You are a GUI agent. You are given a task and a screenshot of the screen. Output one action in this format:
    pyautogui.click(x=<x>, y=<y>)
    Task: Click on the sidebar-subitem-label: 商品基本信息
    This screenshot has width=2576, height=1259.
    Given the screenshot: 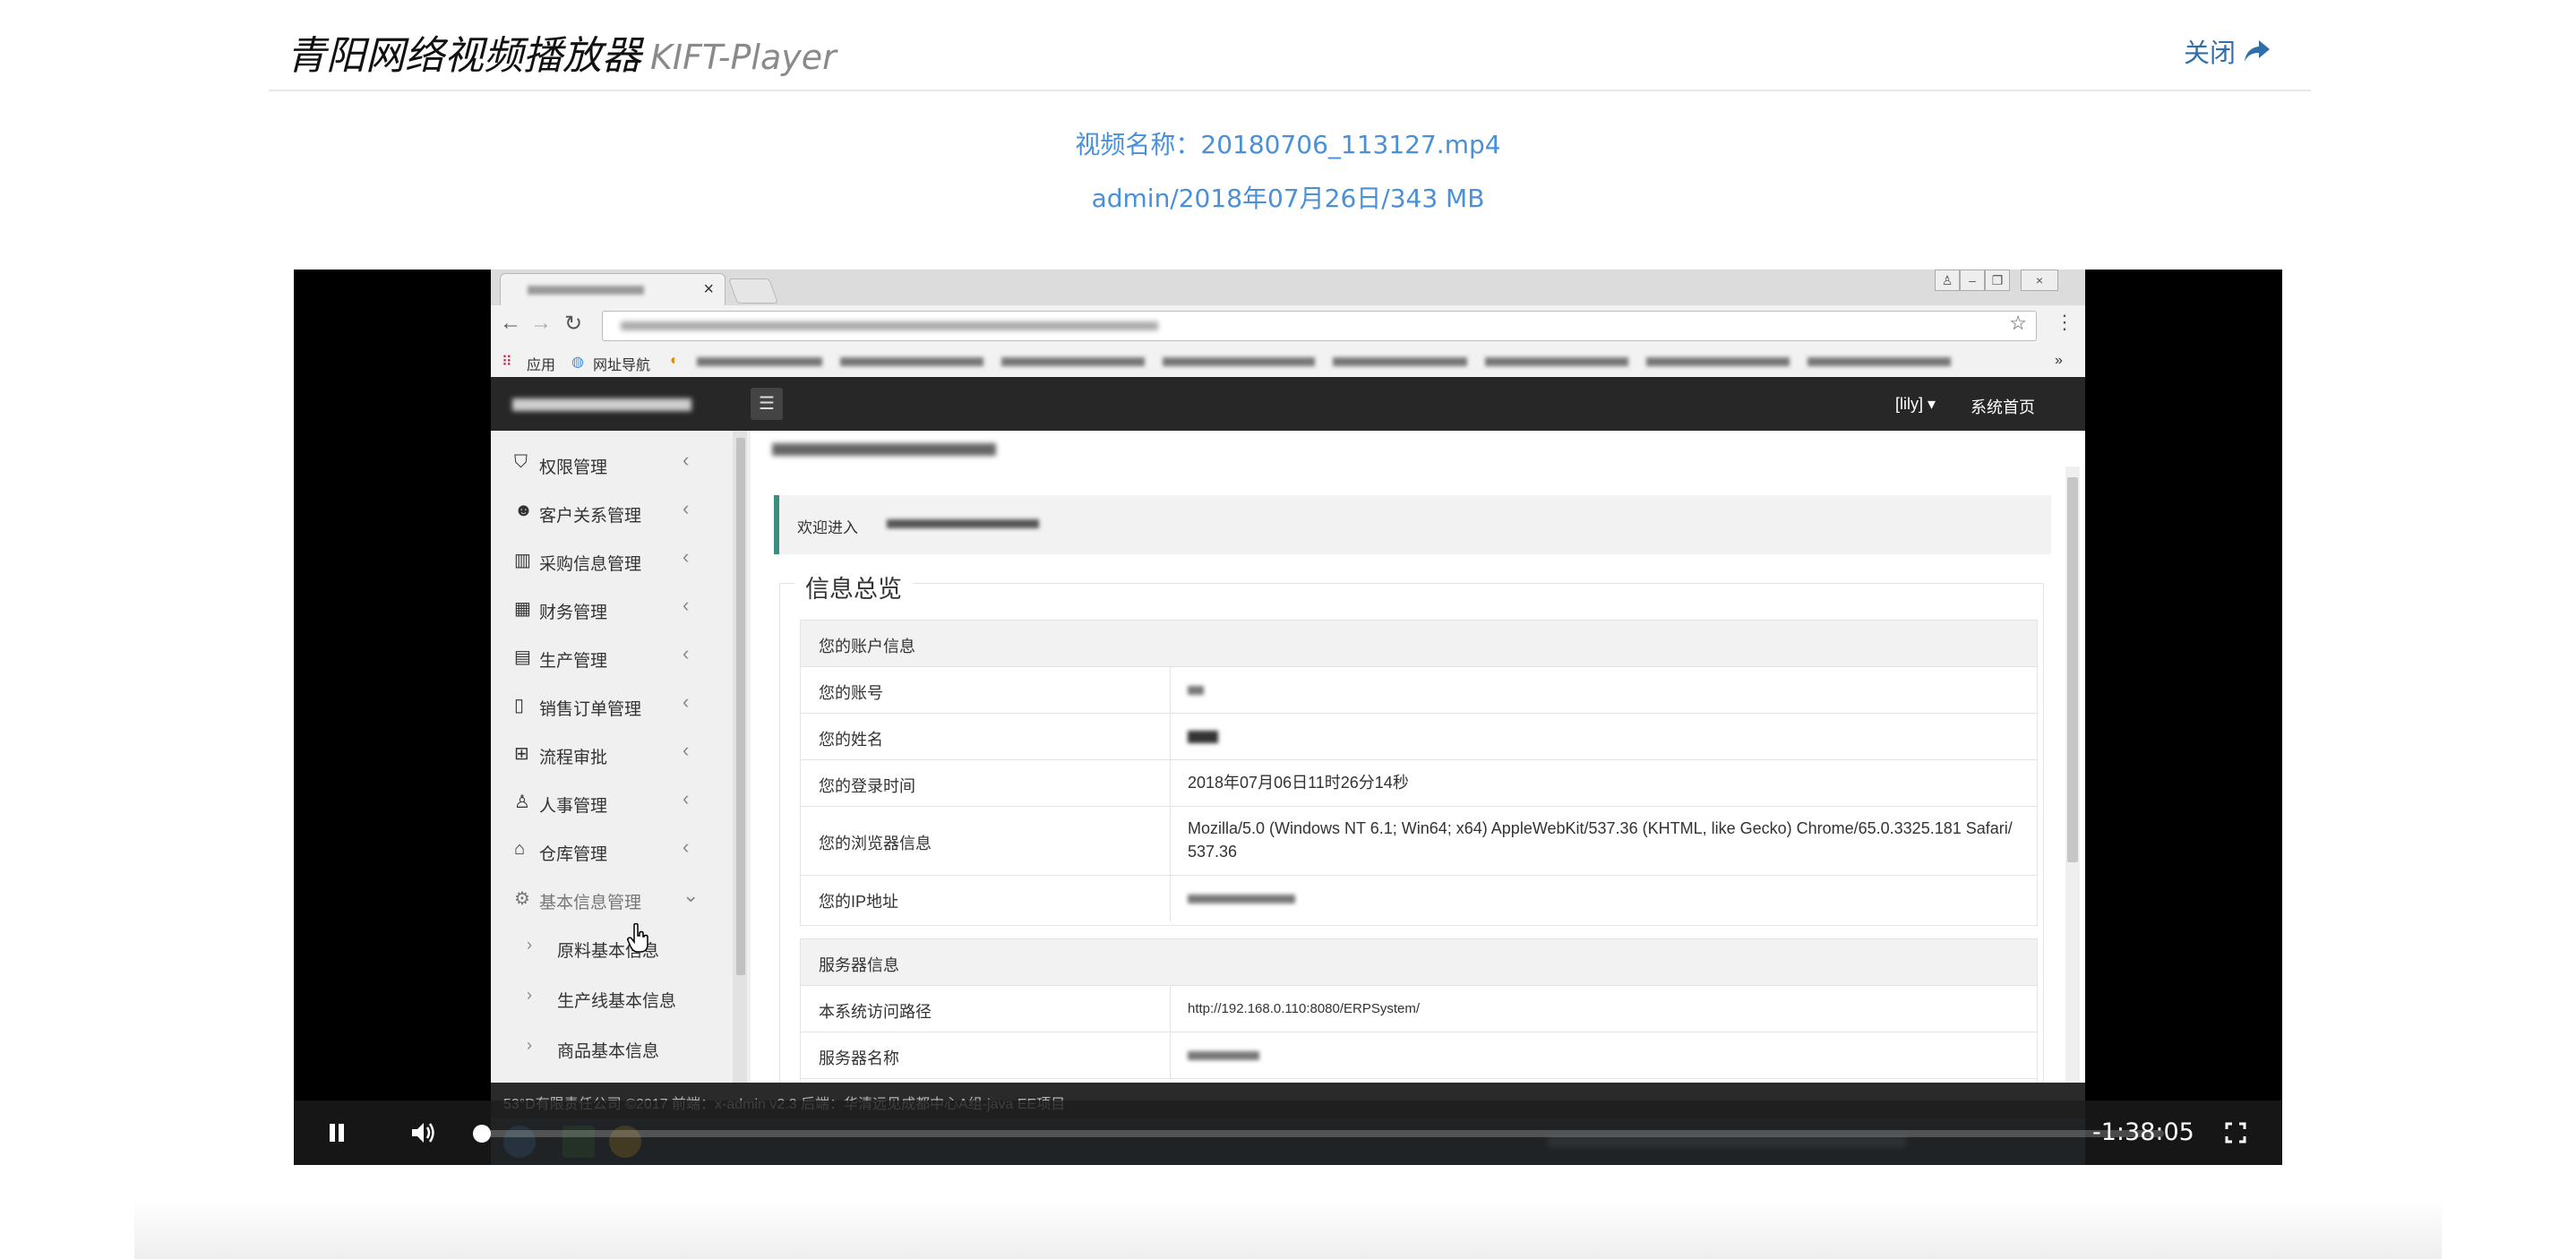 What is the action you would take?
    pyautogui.click(x=608, y=1051)
    